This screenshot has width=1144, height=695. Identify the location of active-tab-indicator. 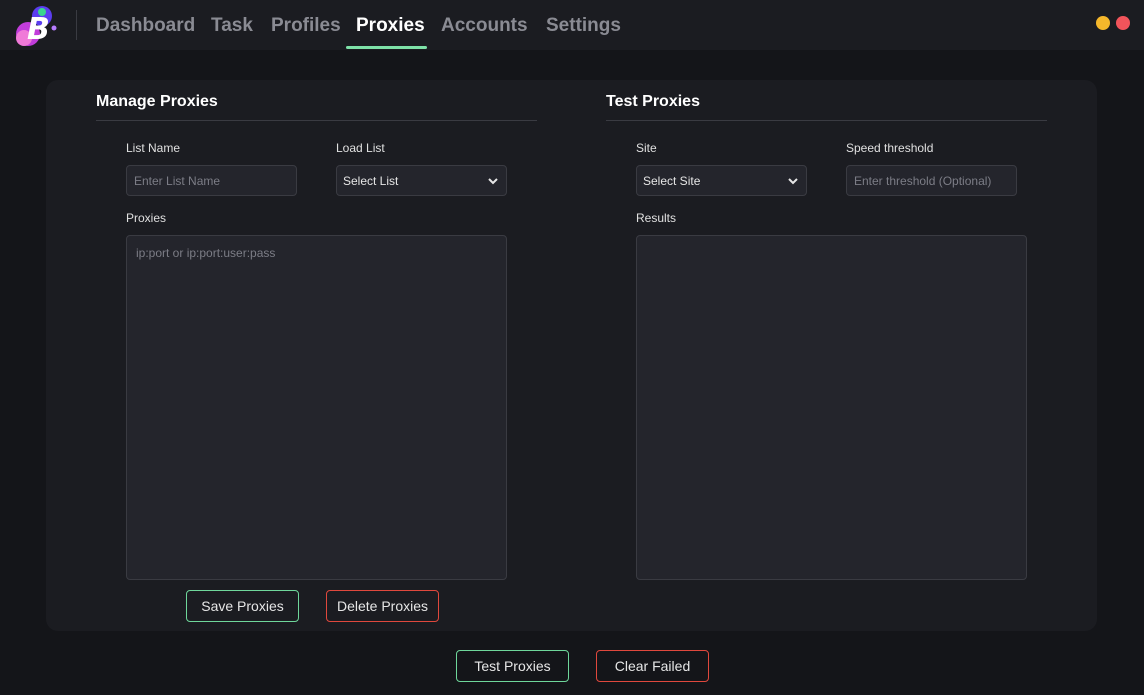
(386, 47).